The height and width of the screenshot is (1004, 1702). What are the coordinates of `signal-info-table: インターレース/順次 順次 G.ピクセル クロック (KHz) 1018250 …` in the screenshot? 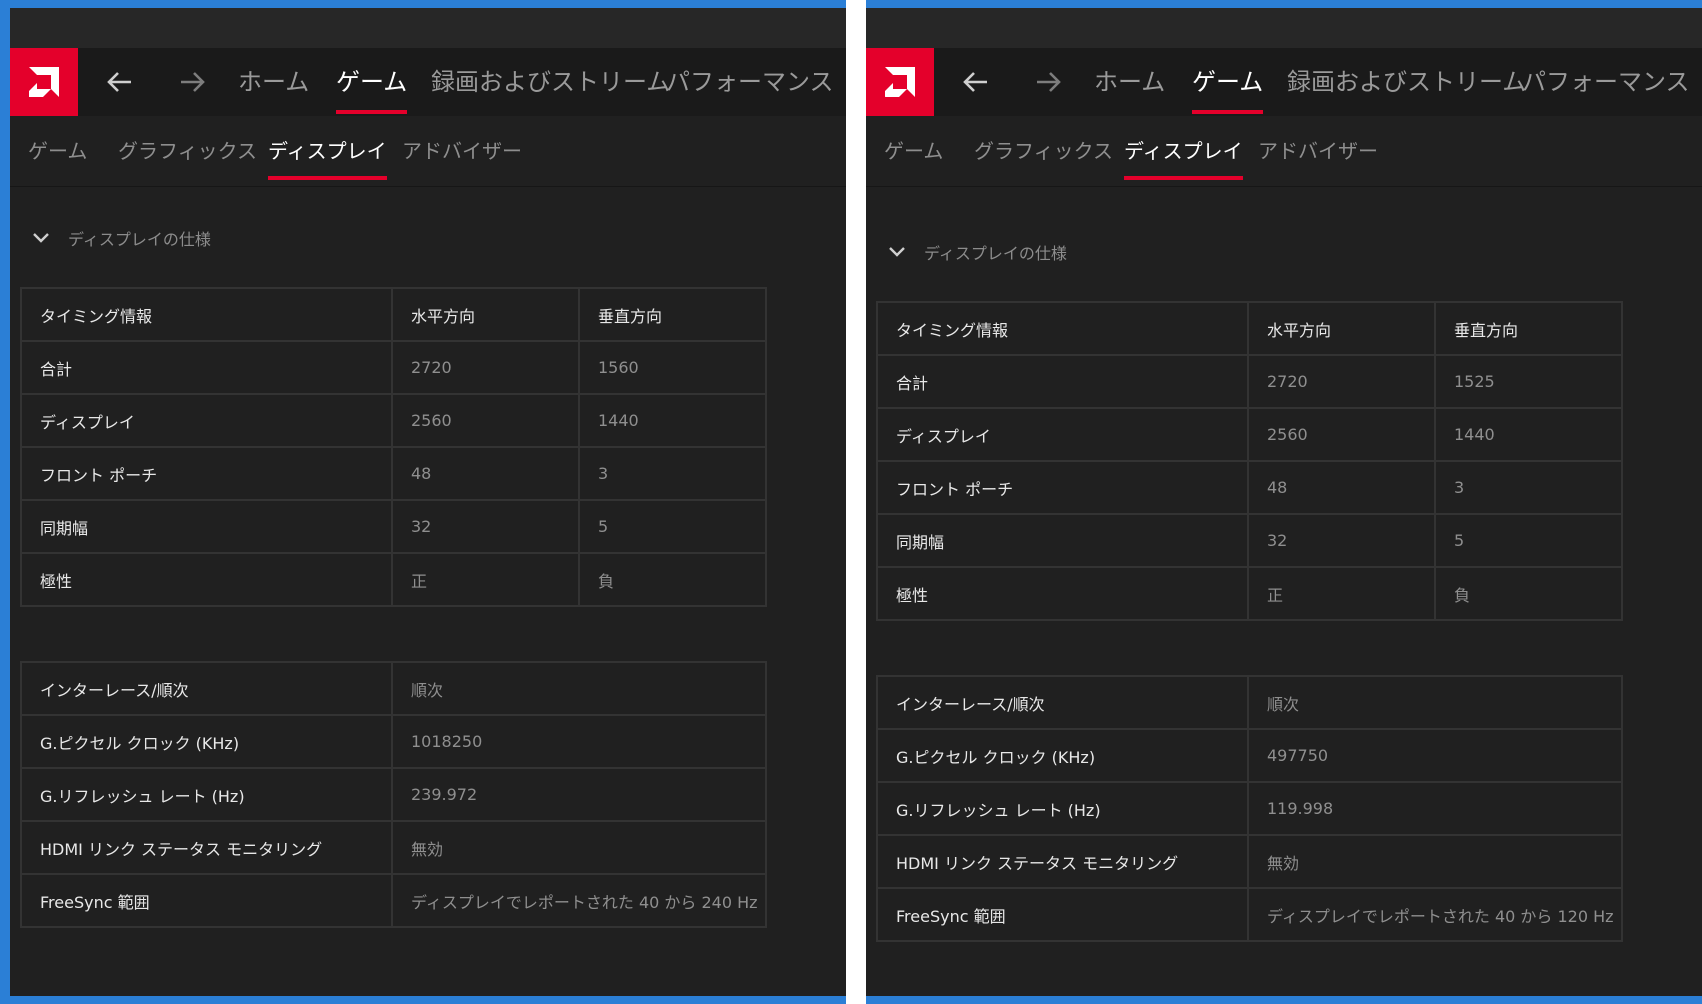 It's located at (393, 794).